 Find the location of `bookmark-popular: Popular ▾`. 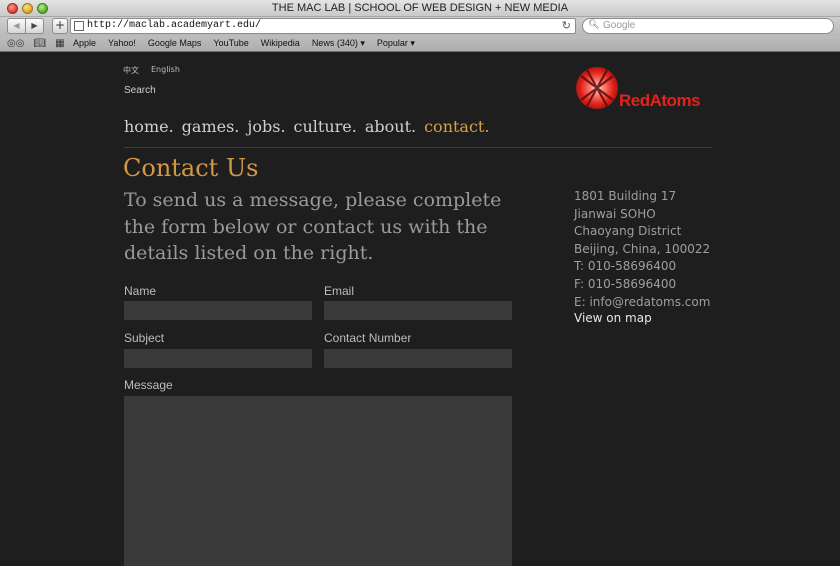

bookmark-popular: Popular ▾ is located at coordinates (396, 43).